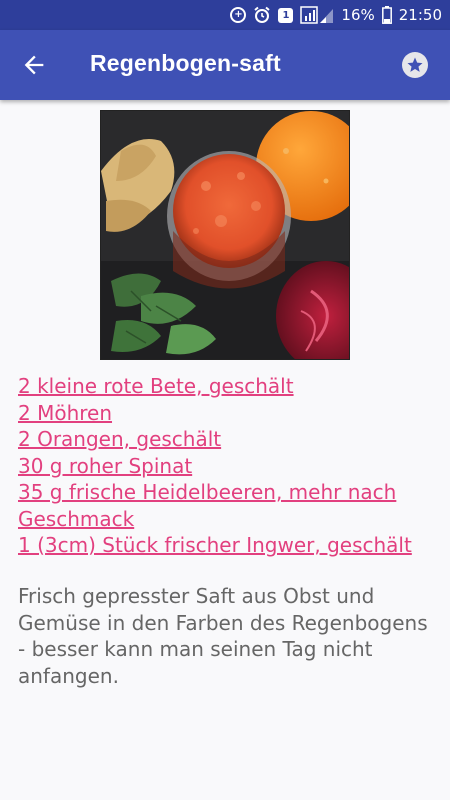 This screenshot has height=800, width=450. Describe the element at coordinates (238, 15) in the screenshot. I see `sync-icon: +` at that location.